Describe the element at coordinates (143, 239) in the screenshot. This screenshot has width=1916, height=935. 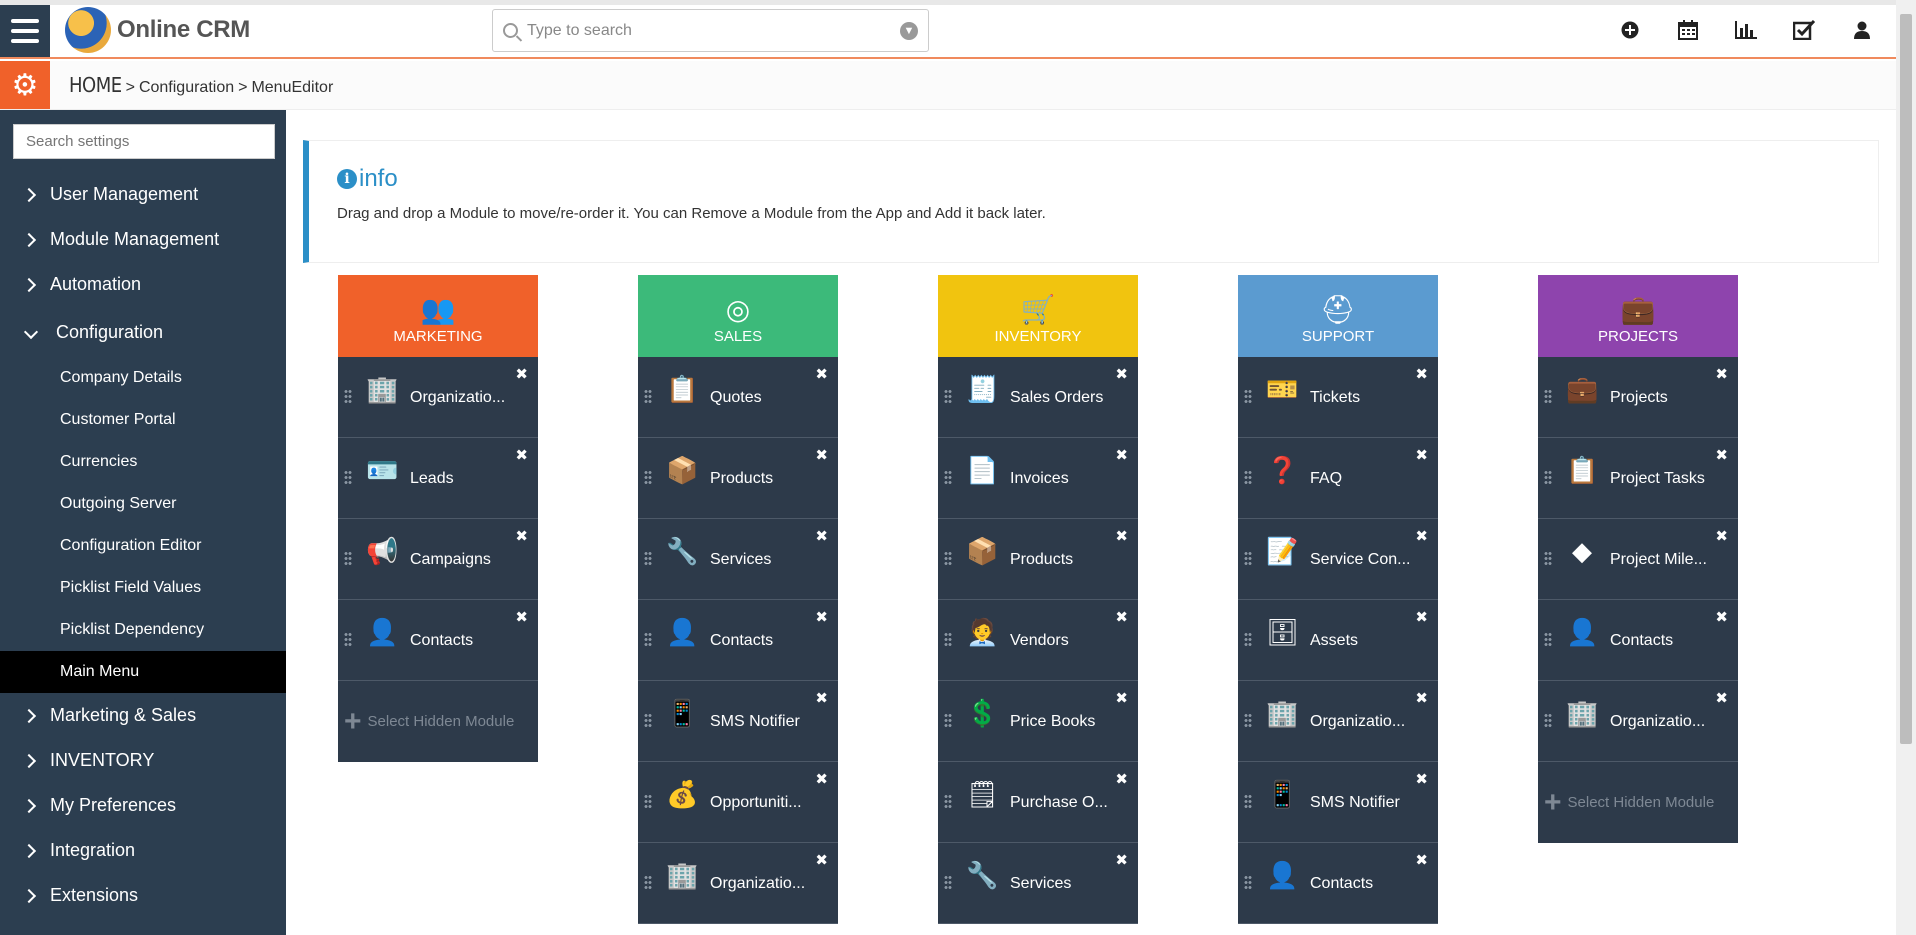
I see `sidebar-item-module-management: Module Management` at that location.